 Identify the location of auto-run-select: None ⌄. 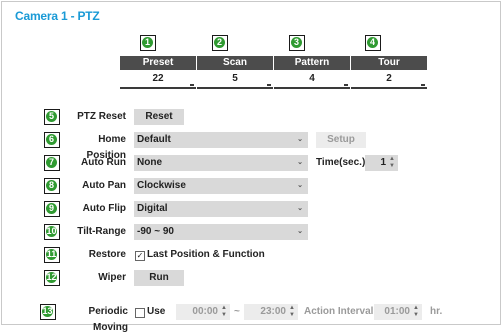
(221, 163).